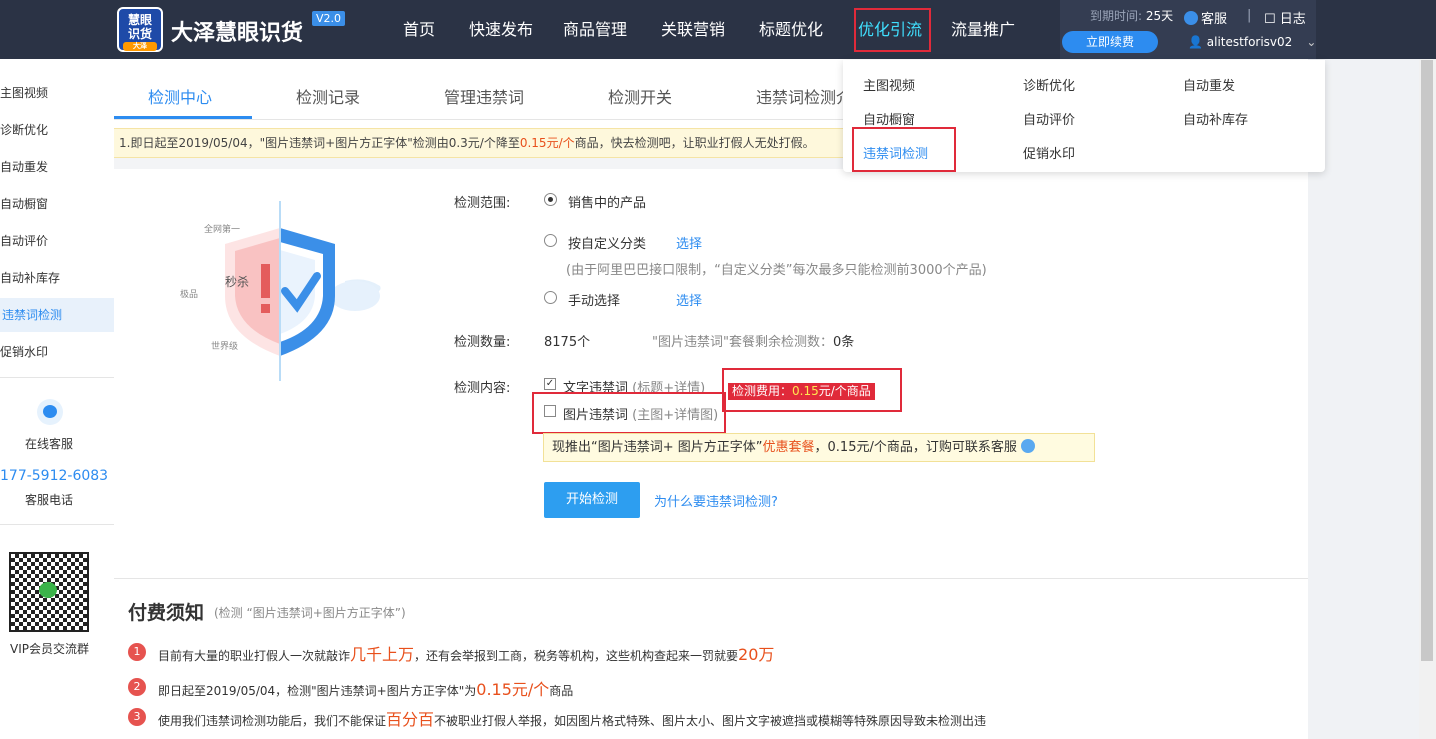 The width and height of the screenshot is (1436, 739). What do you see at coordinates (550, 199) in the screenshot?
I see `scope-radio-on-sale` at bounding box center [550, 199].